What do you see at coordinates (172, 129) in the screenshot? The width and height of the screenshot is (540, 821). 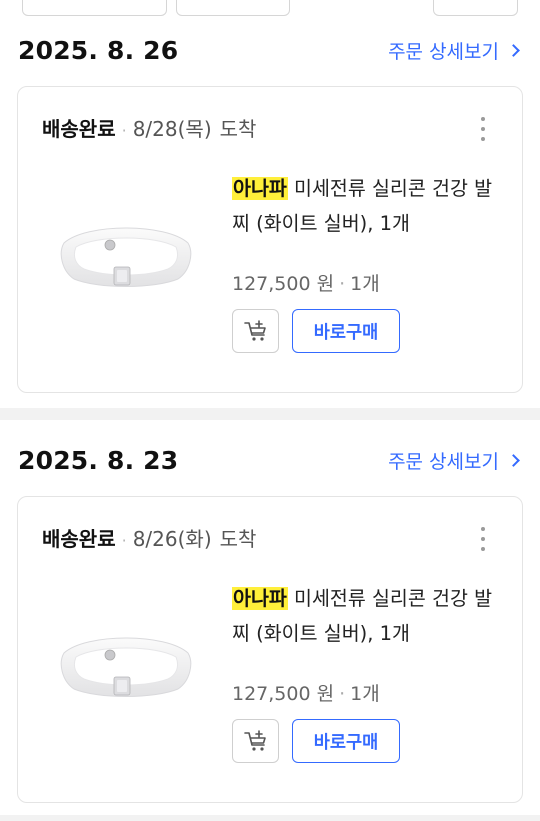 I see `arrival-date: 8/28(목)` at bounding box center [172, 129].